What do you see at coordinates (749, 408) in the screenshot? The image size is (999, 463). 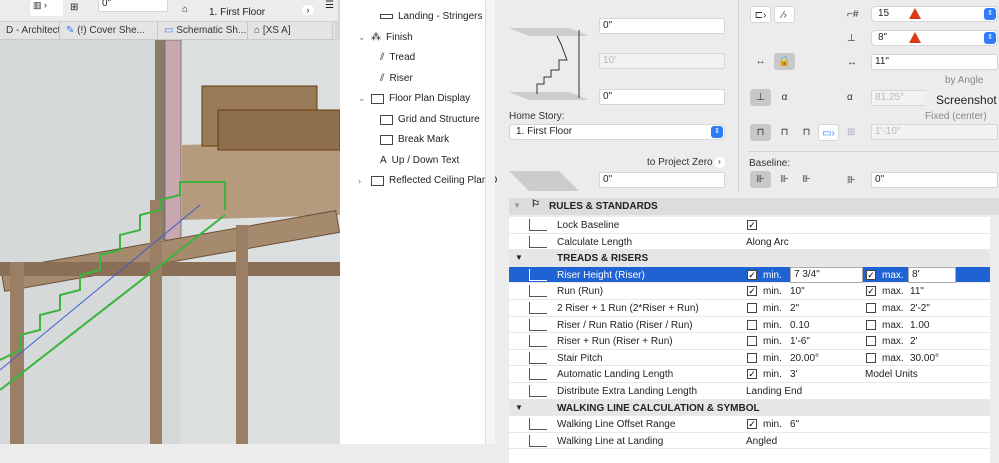 I see `walking-line-header: ▼ WALKING LINE CALCULATION & SYMBOL` at bounding box center [749, 408].